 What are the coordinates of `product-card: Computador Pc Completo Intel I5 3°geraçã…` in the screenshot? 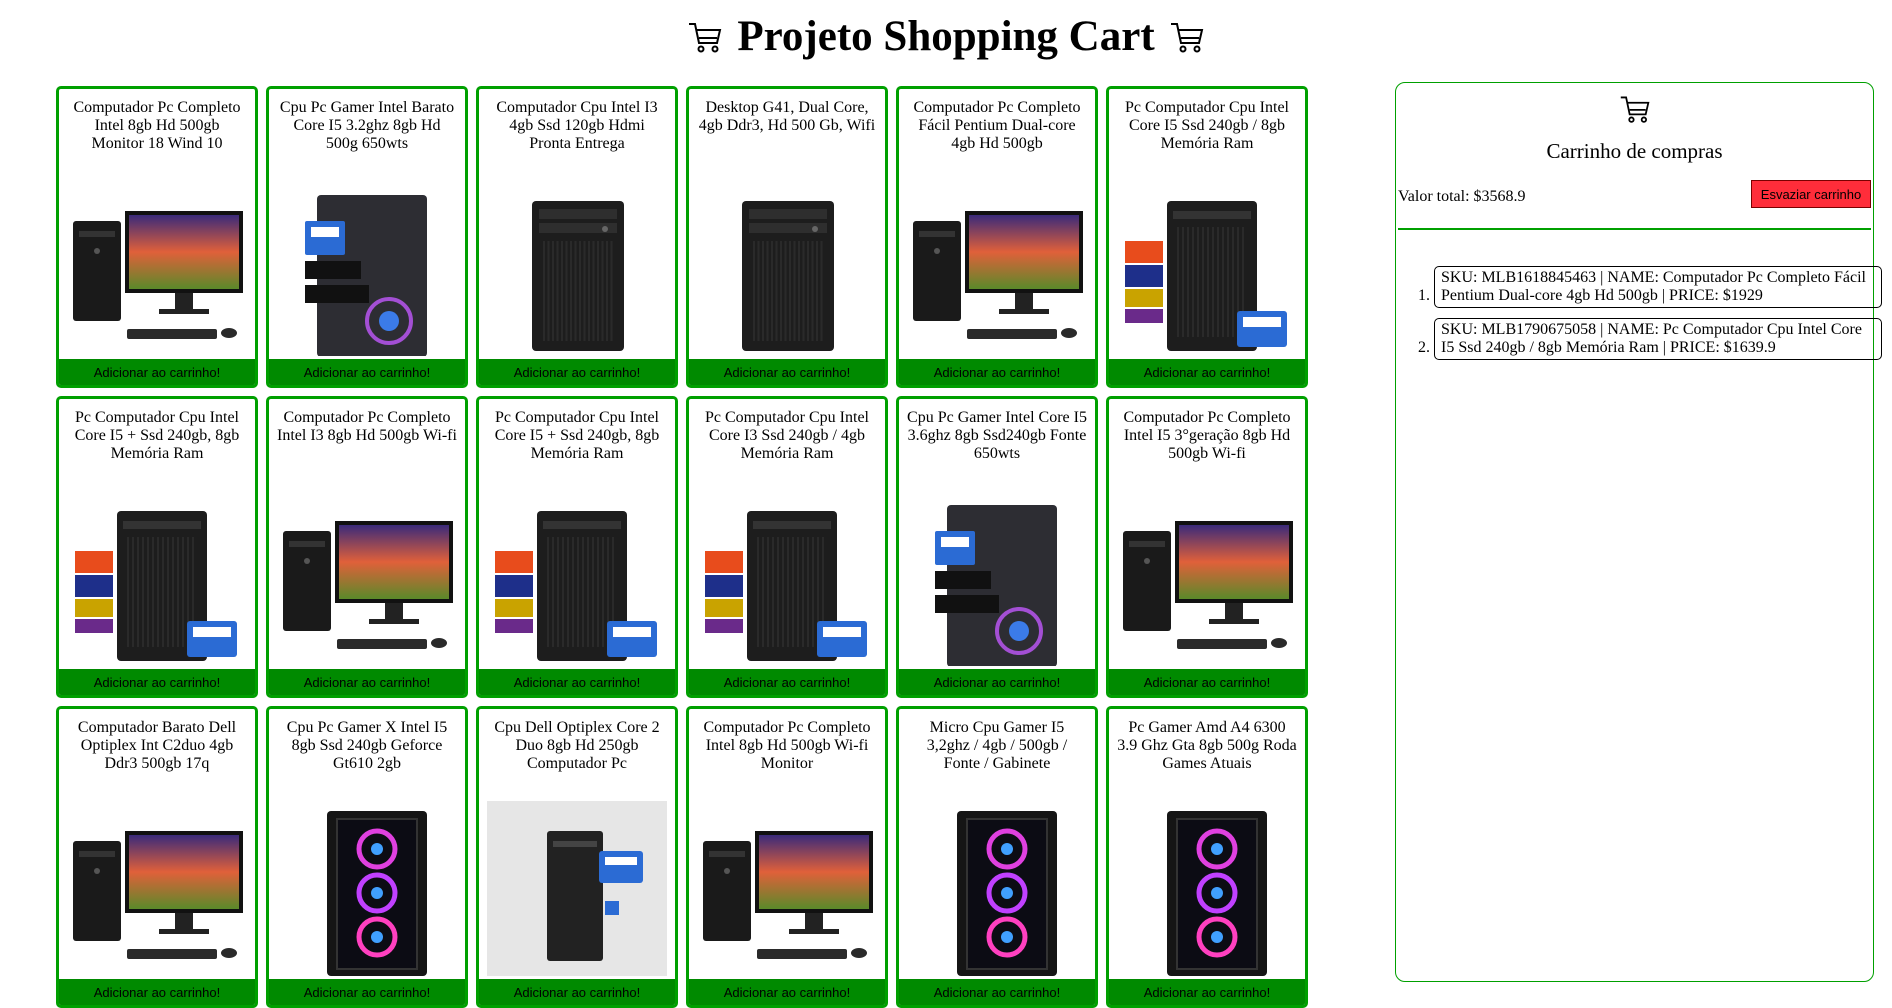 It's located at (1207, 547).